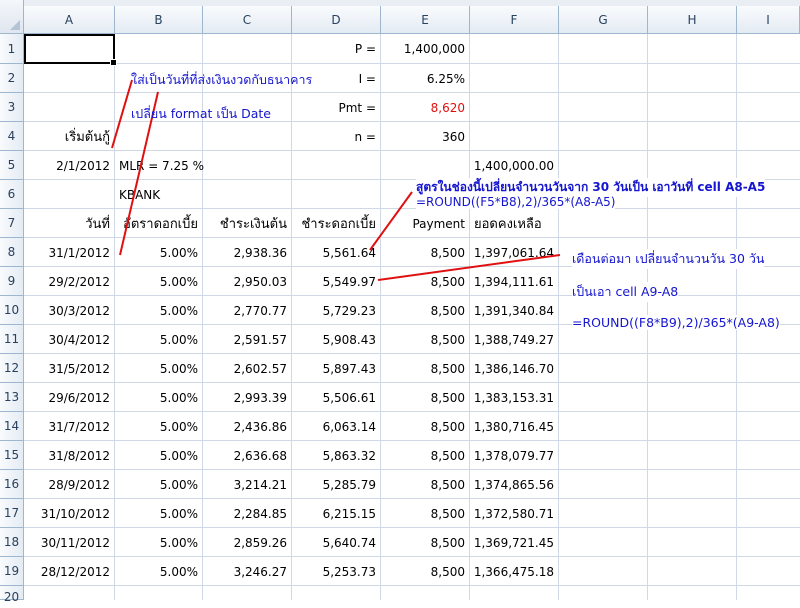 The image size is (800, 608). Describe the element at coordinates (69, 397) in the screenshot. I see `cell-date: 29/6/2012` at that location.